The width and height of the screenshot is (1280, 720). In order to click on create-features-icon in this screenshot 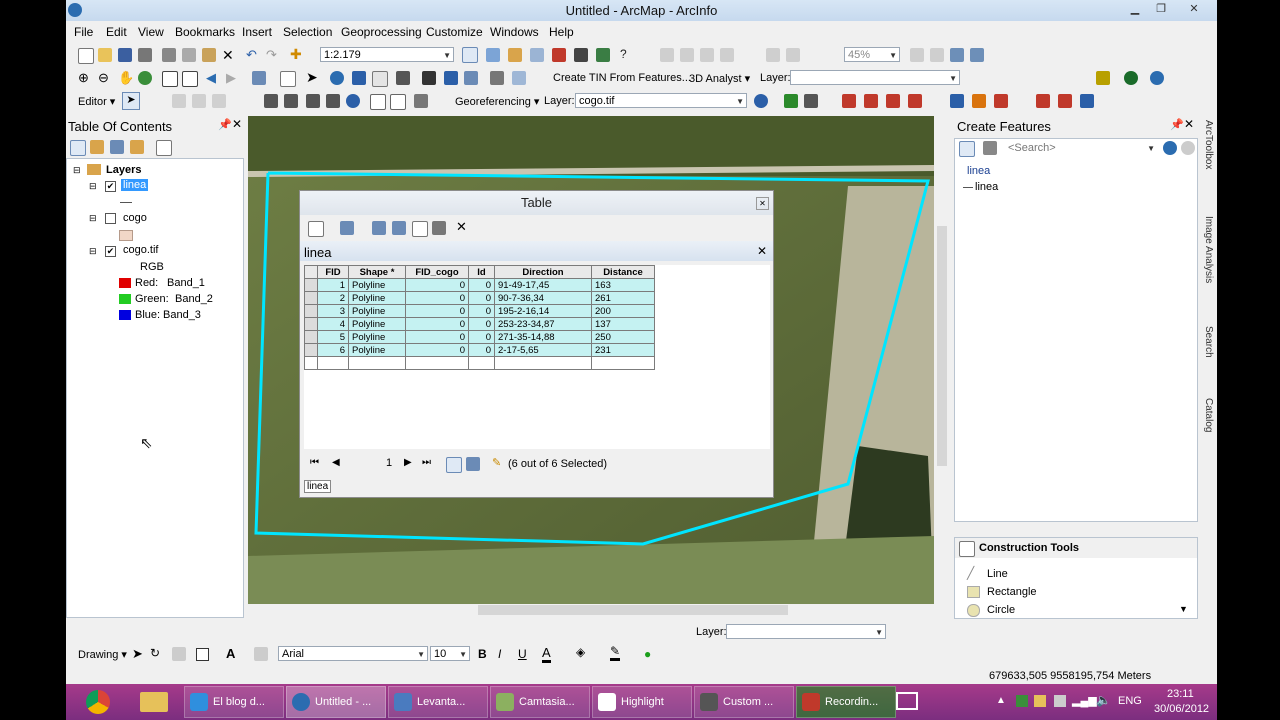, I will do `click(421, 101)`.